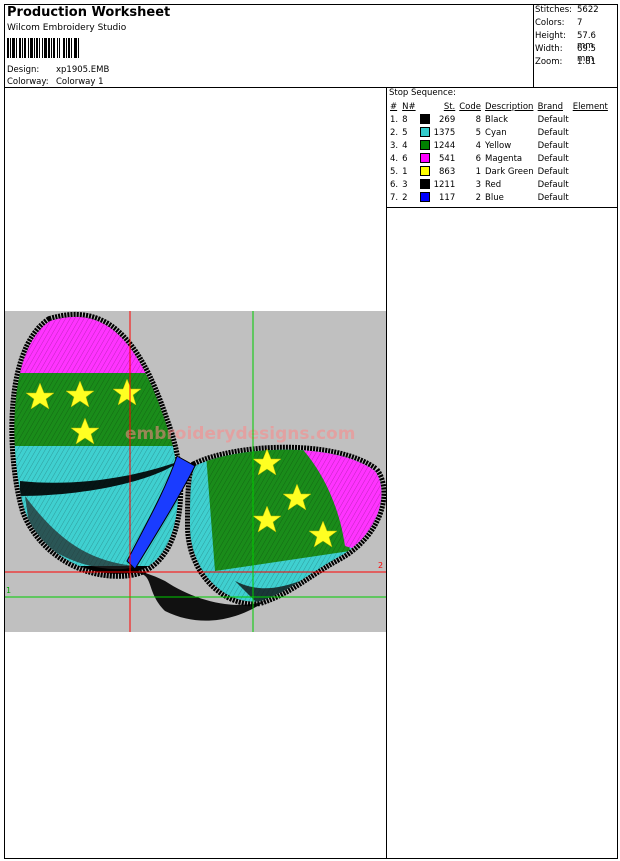  What do you see at coordinates (23, 70) in the screenshot?
I see `design-label: Design:` at bounding box center [23, 70].